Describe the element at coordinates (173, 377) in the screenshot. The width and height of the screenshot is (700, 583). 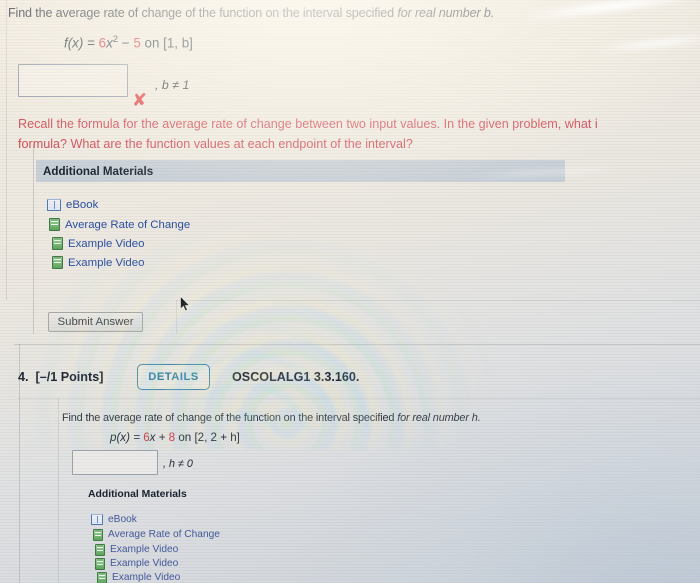
I see `details-button: DETAILS` at that location.